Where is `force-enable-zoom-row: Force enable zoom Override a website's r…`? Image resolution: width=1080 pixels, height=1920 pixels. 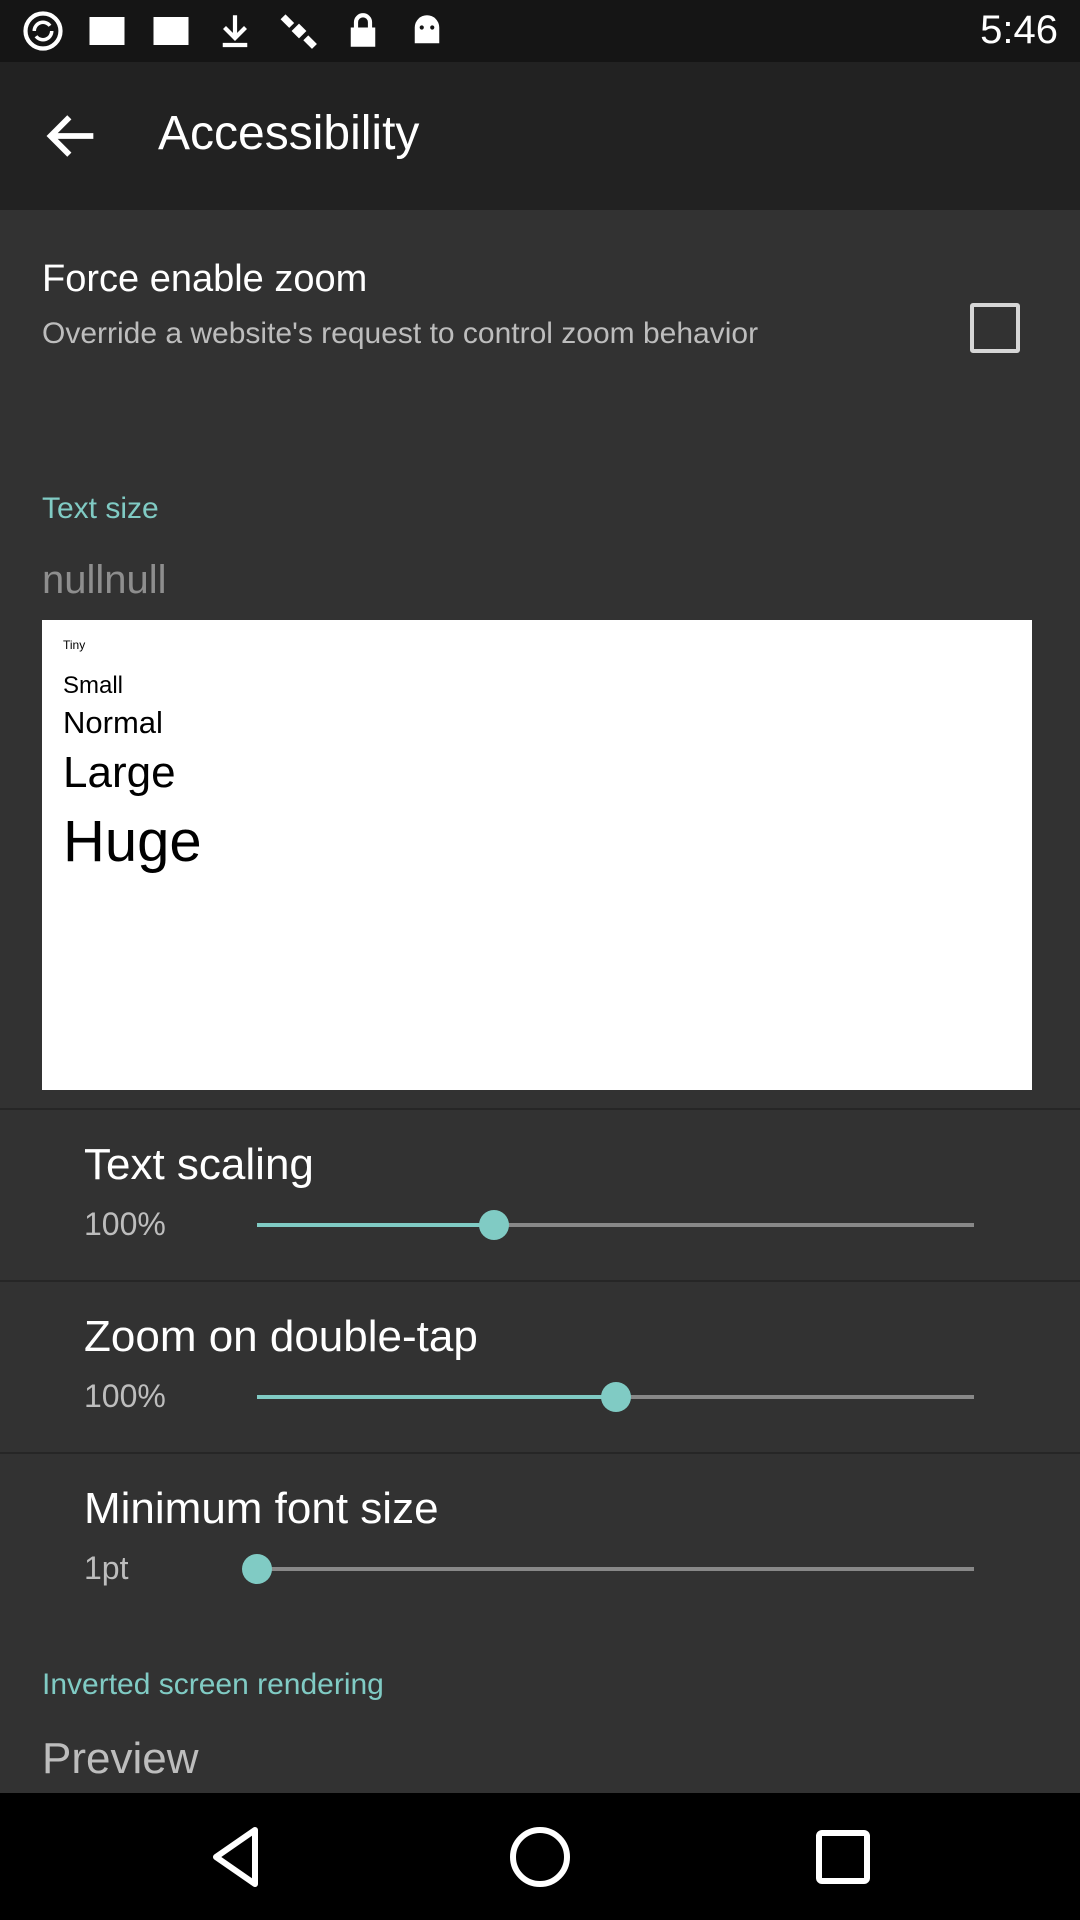
force-enable-zoom-row: Force enable zoom Override a website's r… is located at coordinates (540, 320).